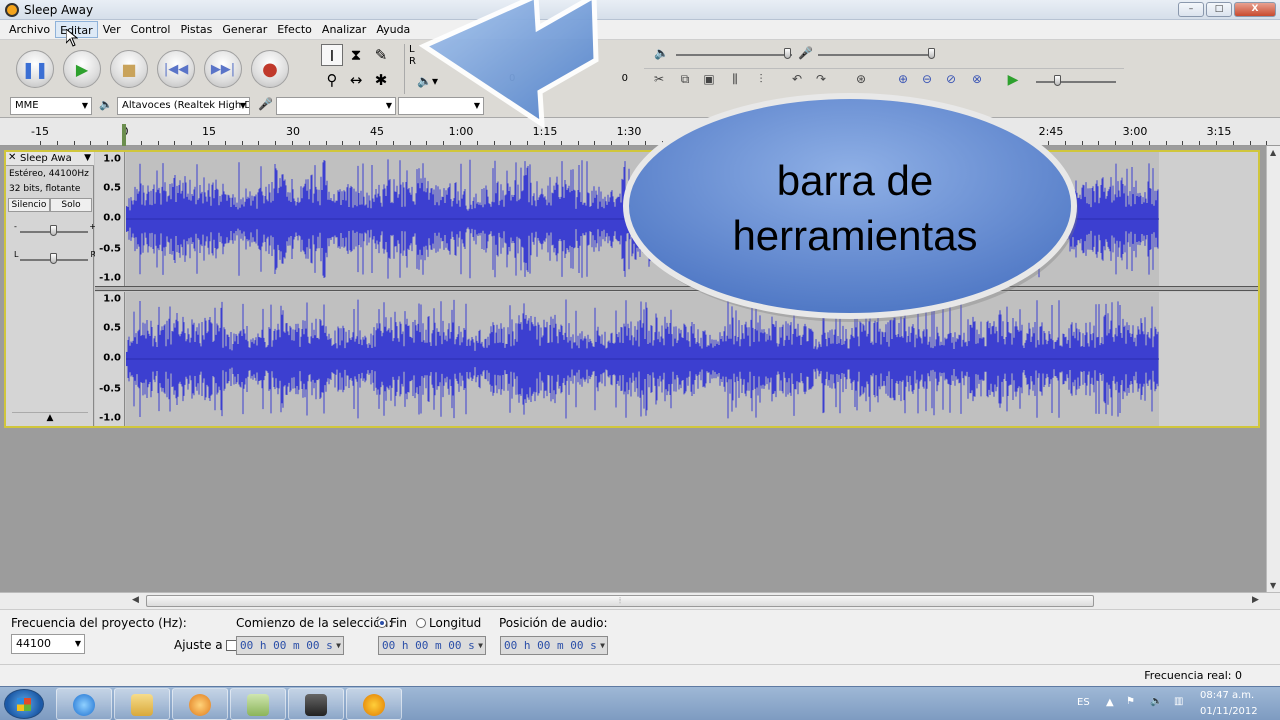 This screenshot has width=1280, height=720. I want to click on menu-control: Control, so click(151, 29).